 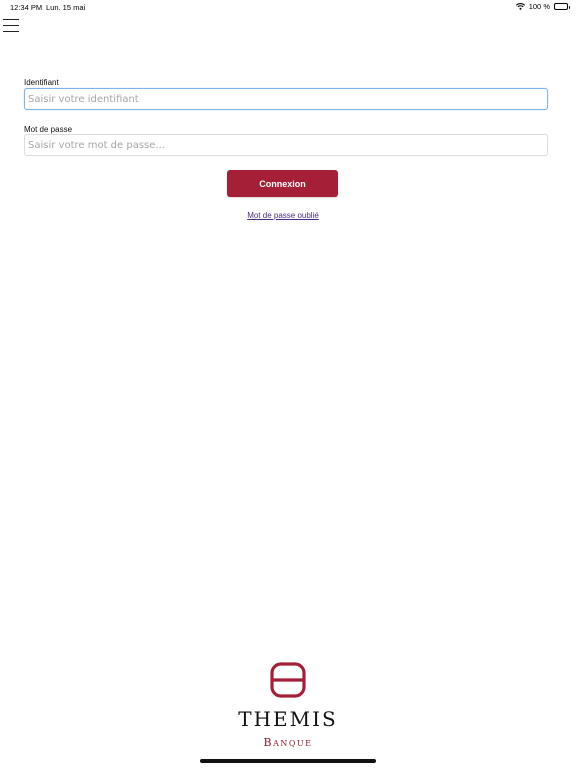 I want to click on status-time: 12:34 PM, so click(x=26, y=7).